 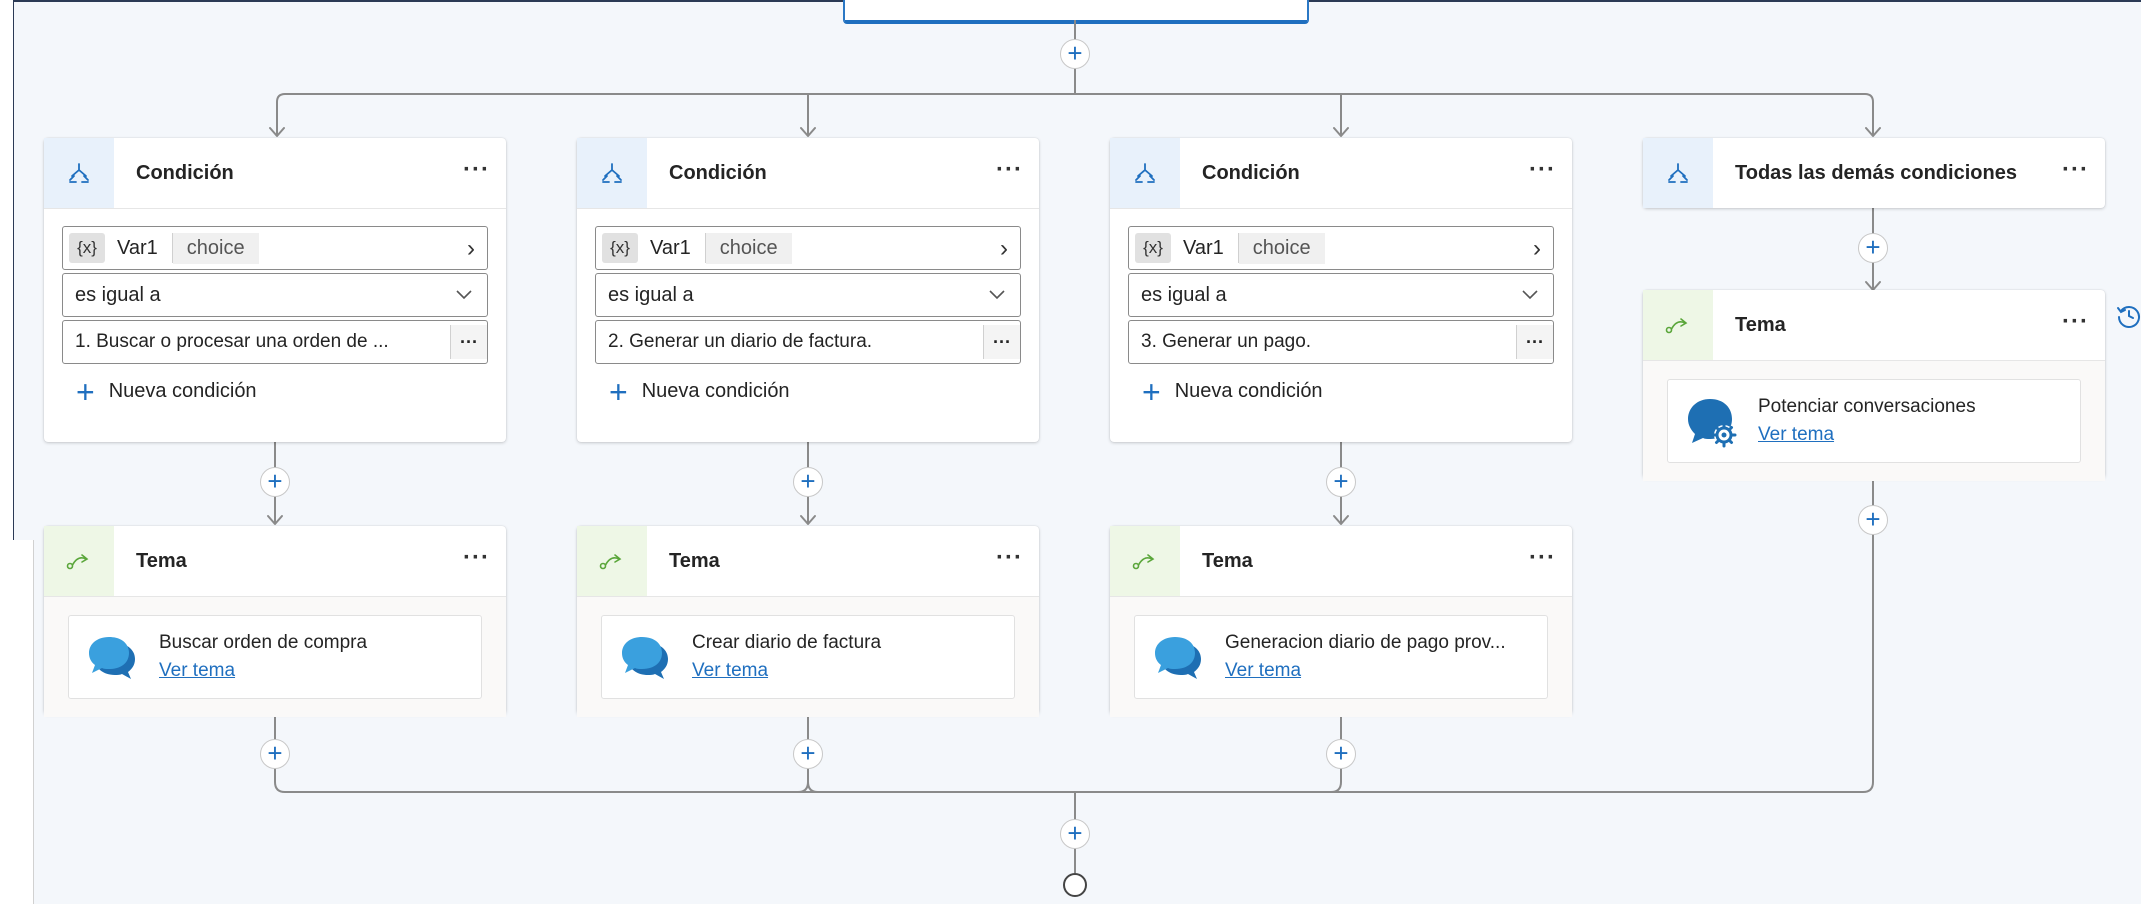 What do you see at coordinates (1075, 98) in the screenshot?
I see `connector-split-horizontal` at bounding box center [1075, 98].